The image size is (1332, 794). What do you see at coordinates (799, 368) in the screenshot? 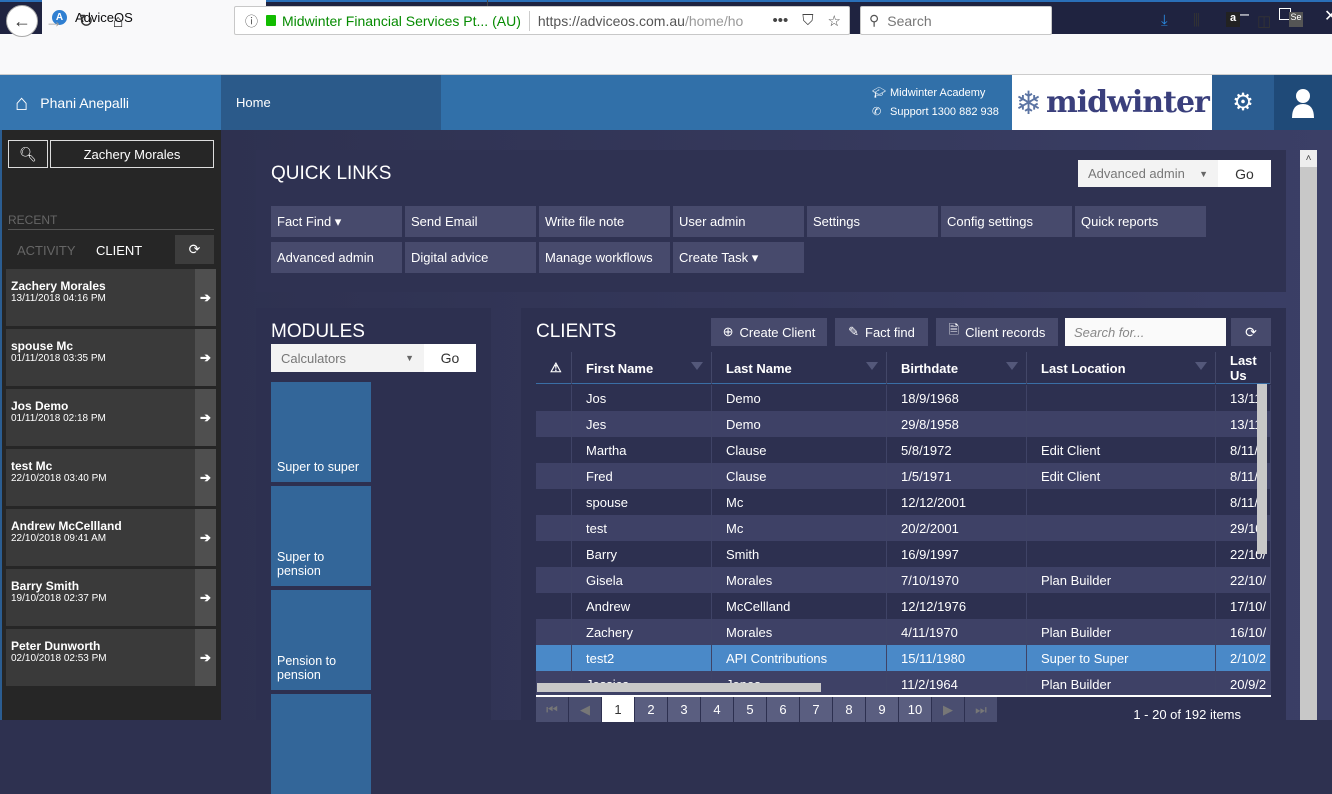
I see `column-header-last-name: Last Name` at bounding box center [799, 368].